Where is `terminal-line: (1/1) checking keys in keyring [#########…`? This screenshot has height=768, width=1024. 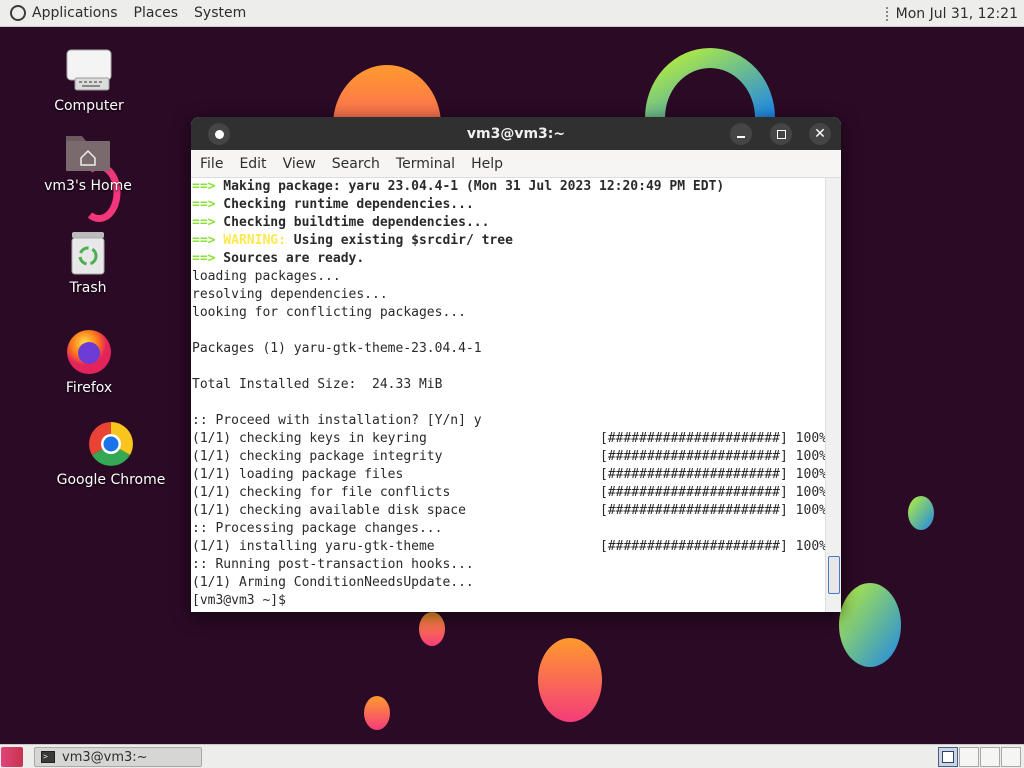
terminal-line: (1/1) checking keys in keyring [#########… is located at coordinates (508, 439).